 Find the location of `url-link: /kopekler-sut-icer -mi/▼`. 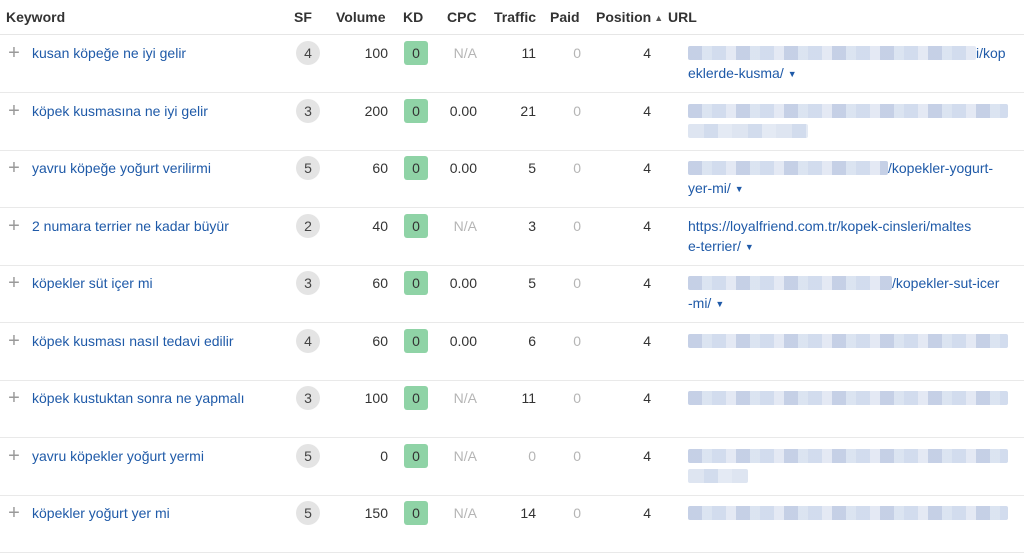

url-link: /kopekler-sut-icer -mi/▼ is located at coordinates (853, 293).